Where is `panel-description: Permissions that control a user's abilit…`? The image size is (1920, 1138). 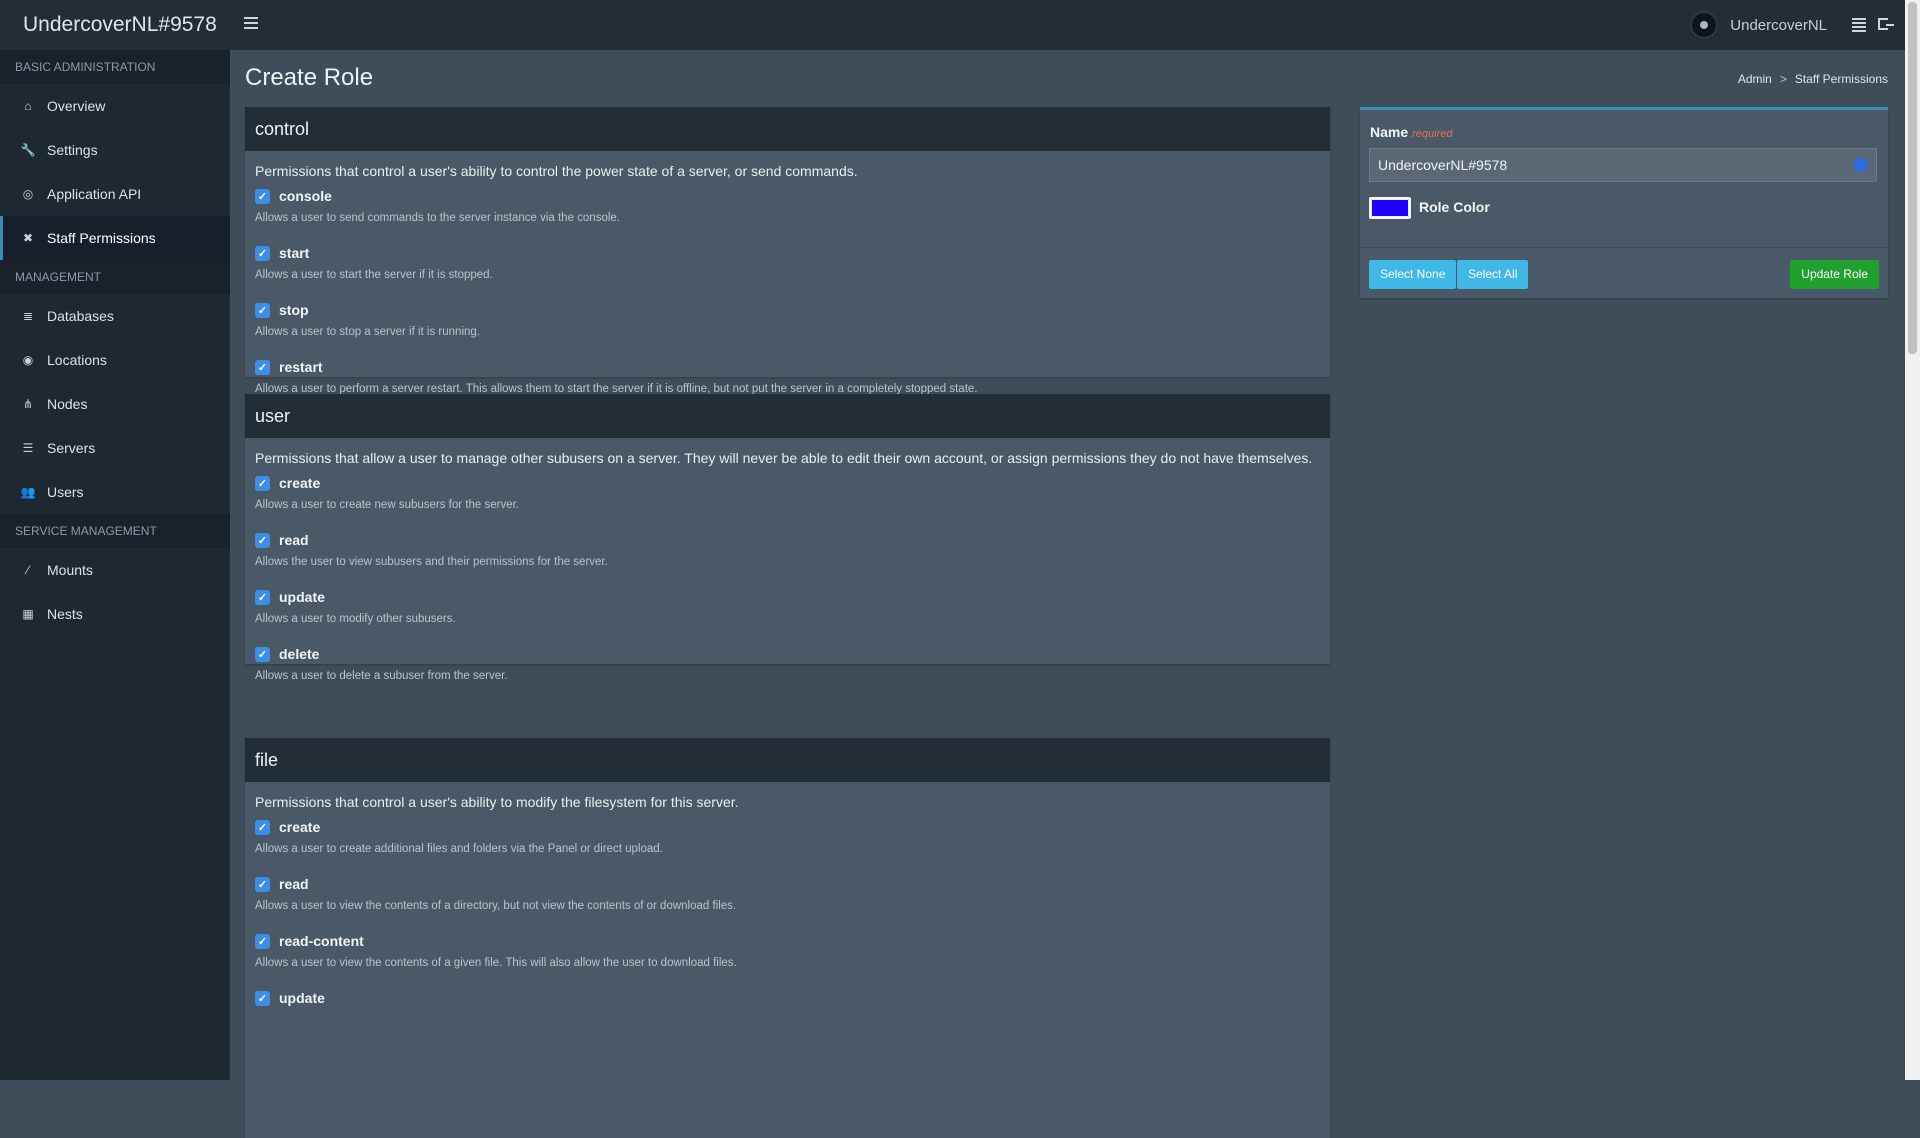
panel-description: Permissions that control a user's abilit… is located at coordinates (556, 171).